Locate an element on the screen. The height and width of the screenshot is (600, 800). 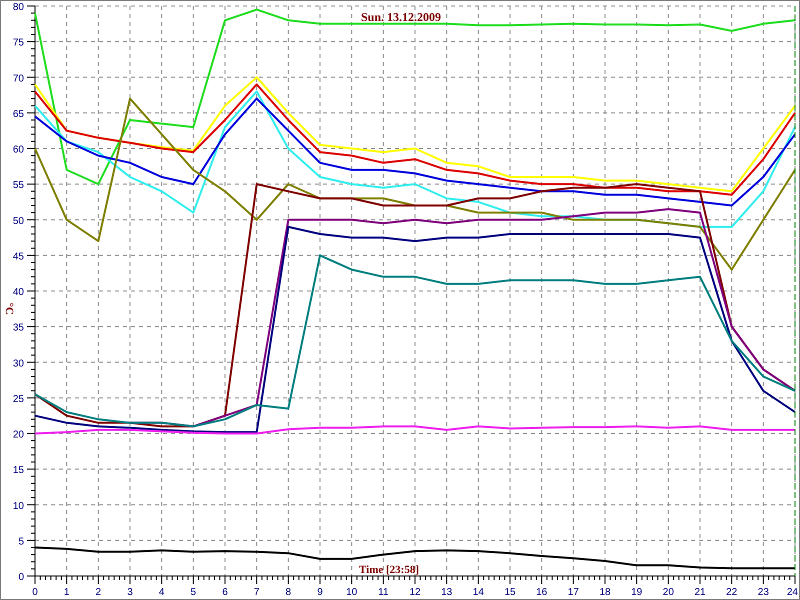
y-tick-label: 45 is located at coordinates (18, 256).